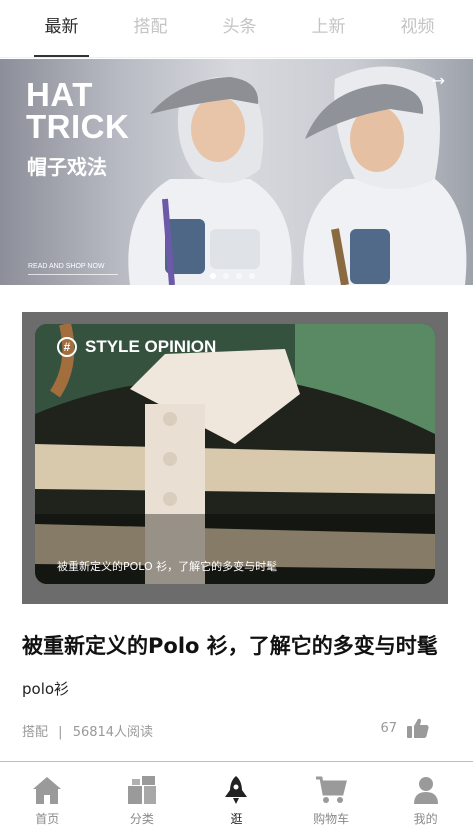 The height and width of the screenshot is (836, 473). What do you see at coordinates (35, 732) in the screenshot?
I see `article-category: 搭配` at bounding box center [35, 732].